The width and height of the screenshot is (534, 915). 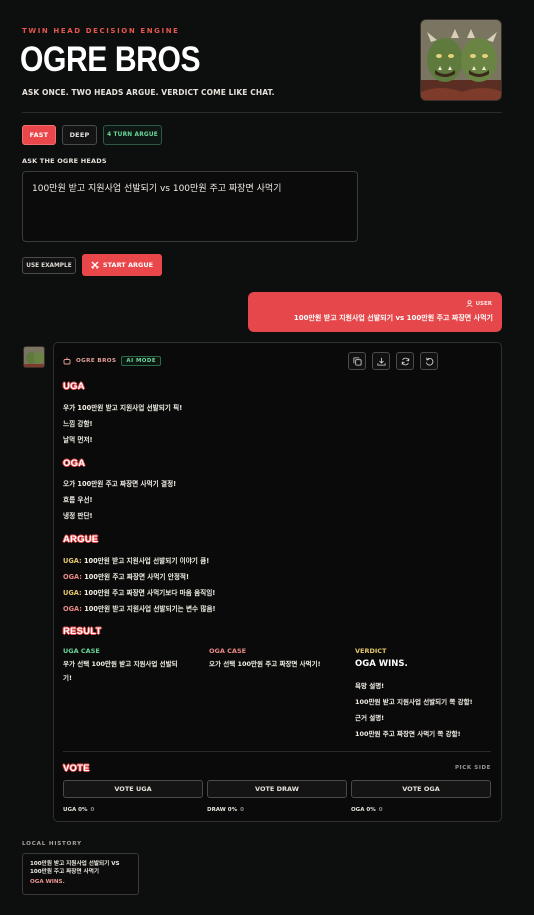 What do you see at coordinates (408, 734) in the screenshot?
I see `verdict-line: 100만원 주고 짜장면 사먹기 쪽 강함!` at bounding box center [408, 734].